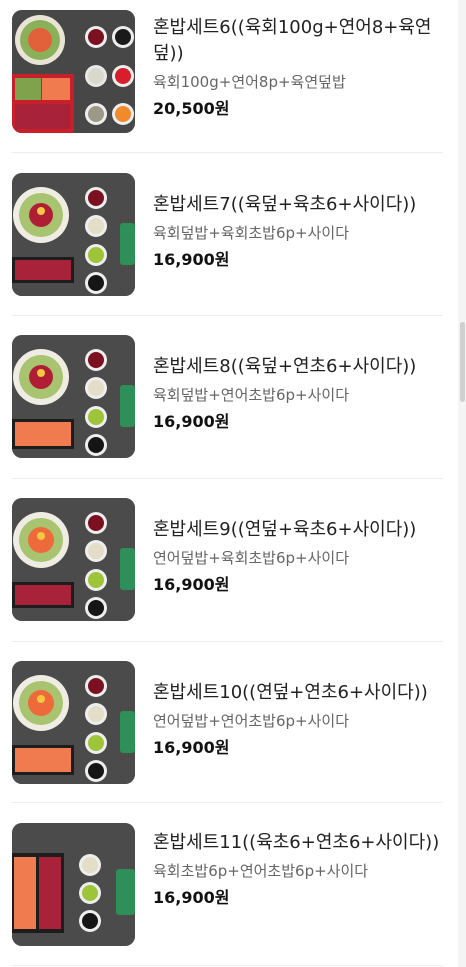 This screenshot has height=967, width=466. Describe the element at coordinates (261, 871) in the screenshot. I see `menu-item-description: 육회초밥6p+연어초밥6p+사이다` at that location.